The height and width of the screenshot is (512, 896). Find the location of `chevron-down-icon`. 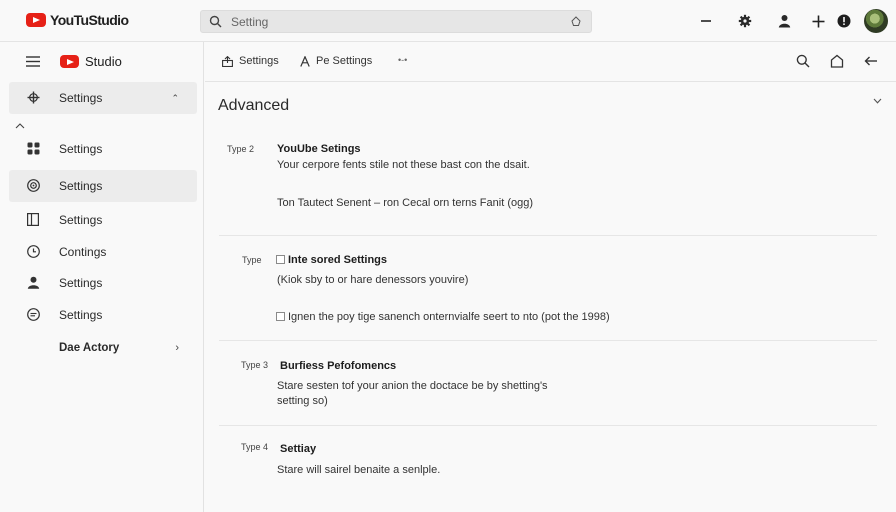

chevron-down-icon is located at coordinates (877, 101).